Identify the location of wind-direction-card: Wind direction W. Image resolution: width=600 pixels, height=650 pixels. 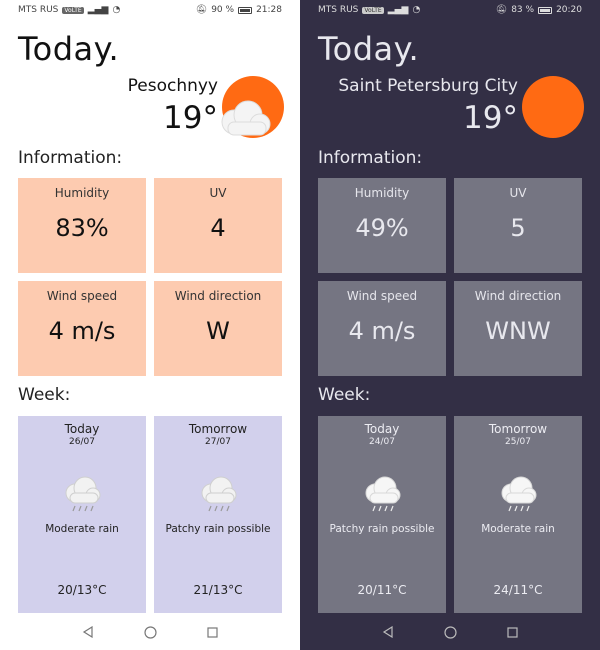
(218, 328).